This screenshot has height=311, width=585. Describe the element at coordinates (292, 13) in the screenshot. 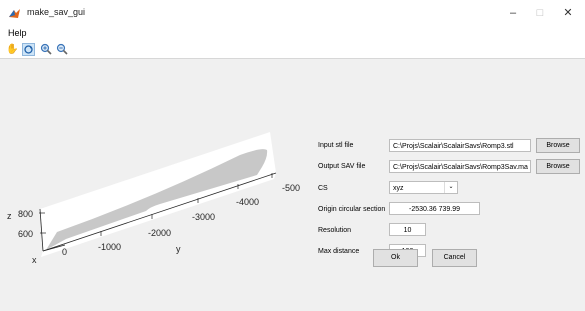

I see `title-bar: make_sav_gui – □ ✕` at that location.